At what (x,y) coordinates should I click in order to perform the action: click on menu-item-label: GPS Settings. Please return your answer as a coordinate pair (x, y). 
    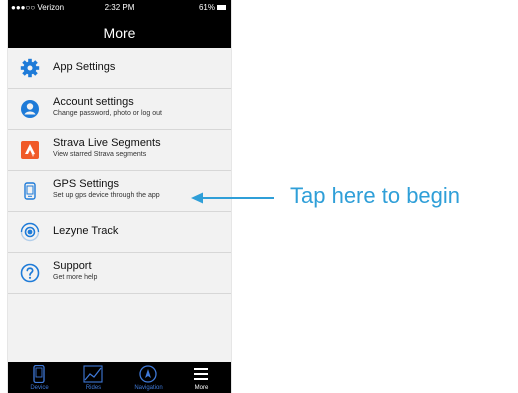
    Looking at the image, I should click on (86, 184).